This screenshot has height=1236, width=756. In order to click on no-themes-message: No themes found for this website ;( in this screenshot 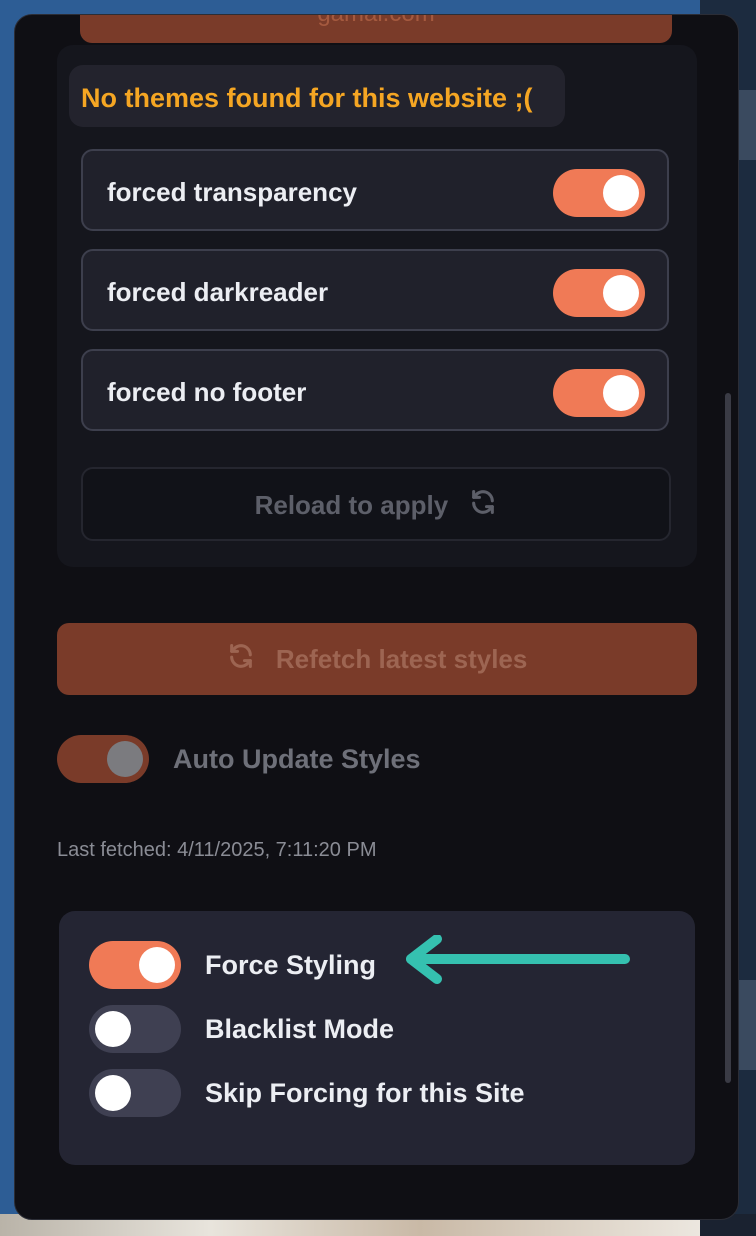, I will do `click(317, 96)`.